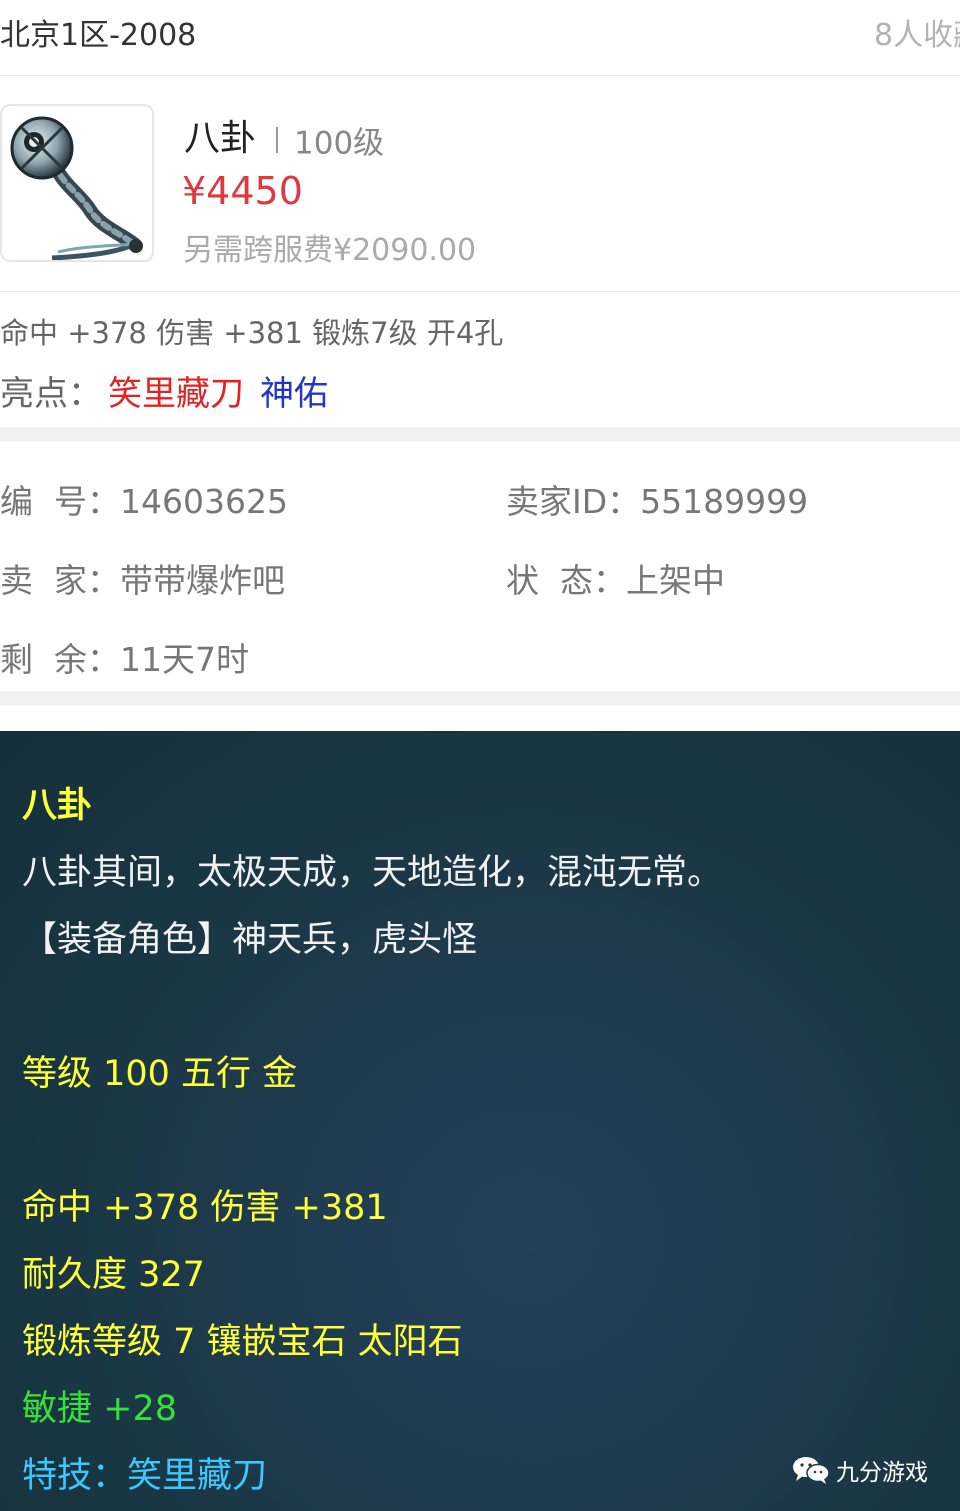 Image resolution: width=960 pixels, height=1511 pixels. What do you see at coordinates (220, 138) in the screenshot?
I see `item-name: 八卦` at bounding box center [220, 138].